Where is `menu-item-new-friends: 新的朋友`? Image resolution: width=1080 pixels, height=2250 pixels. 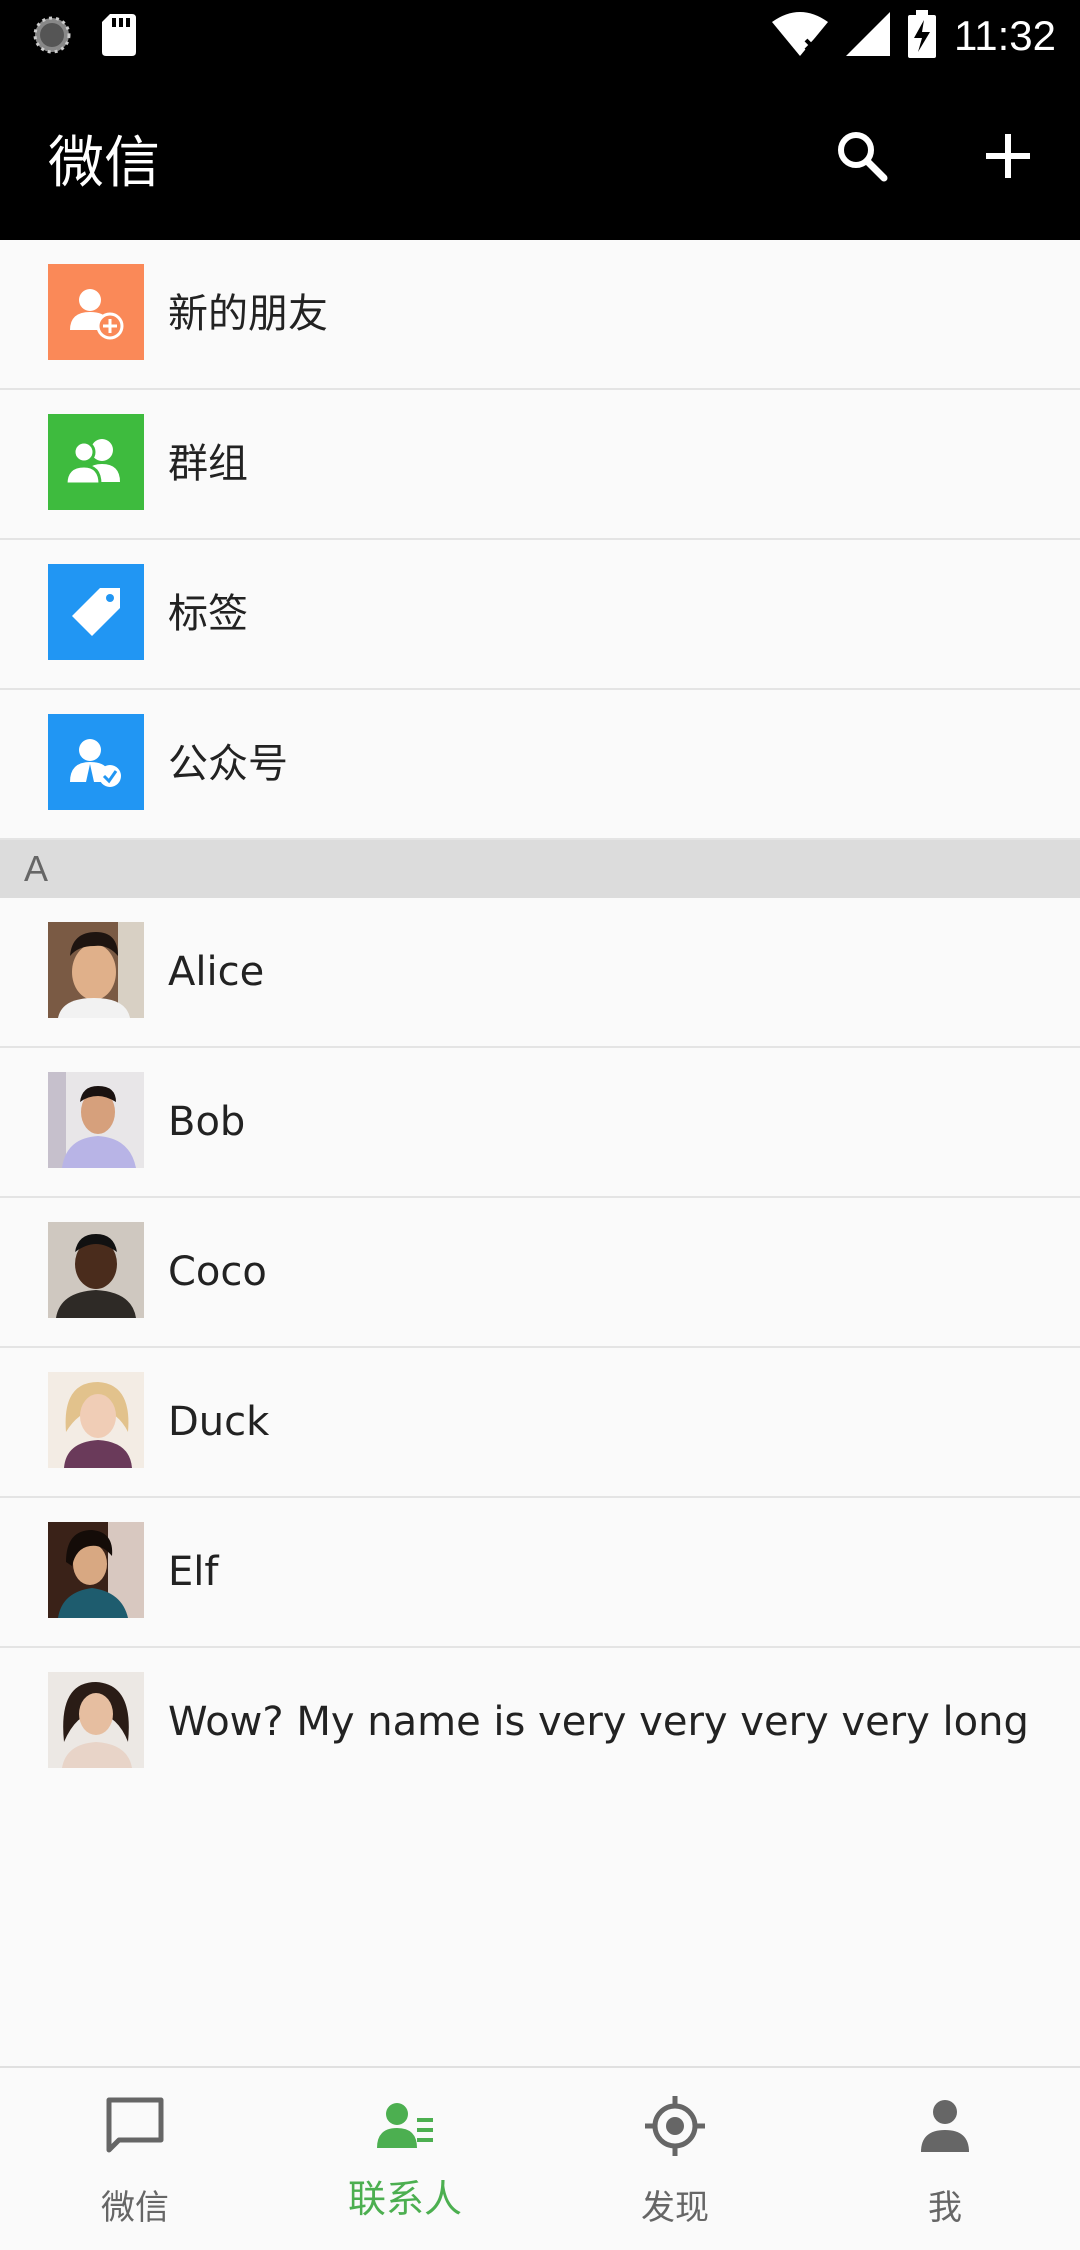
menu-item-new-friends: 新的朋友 is located at coordinates (540, 315).